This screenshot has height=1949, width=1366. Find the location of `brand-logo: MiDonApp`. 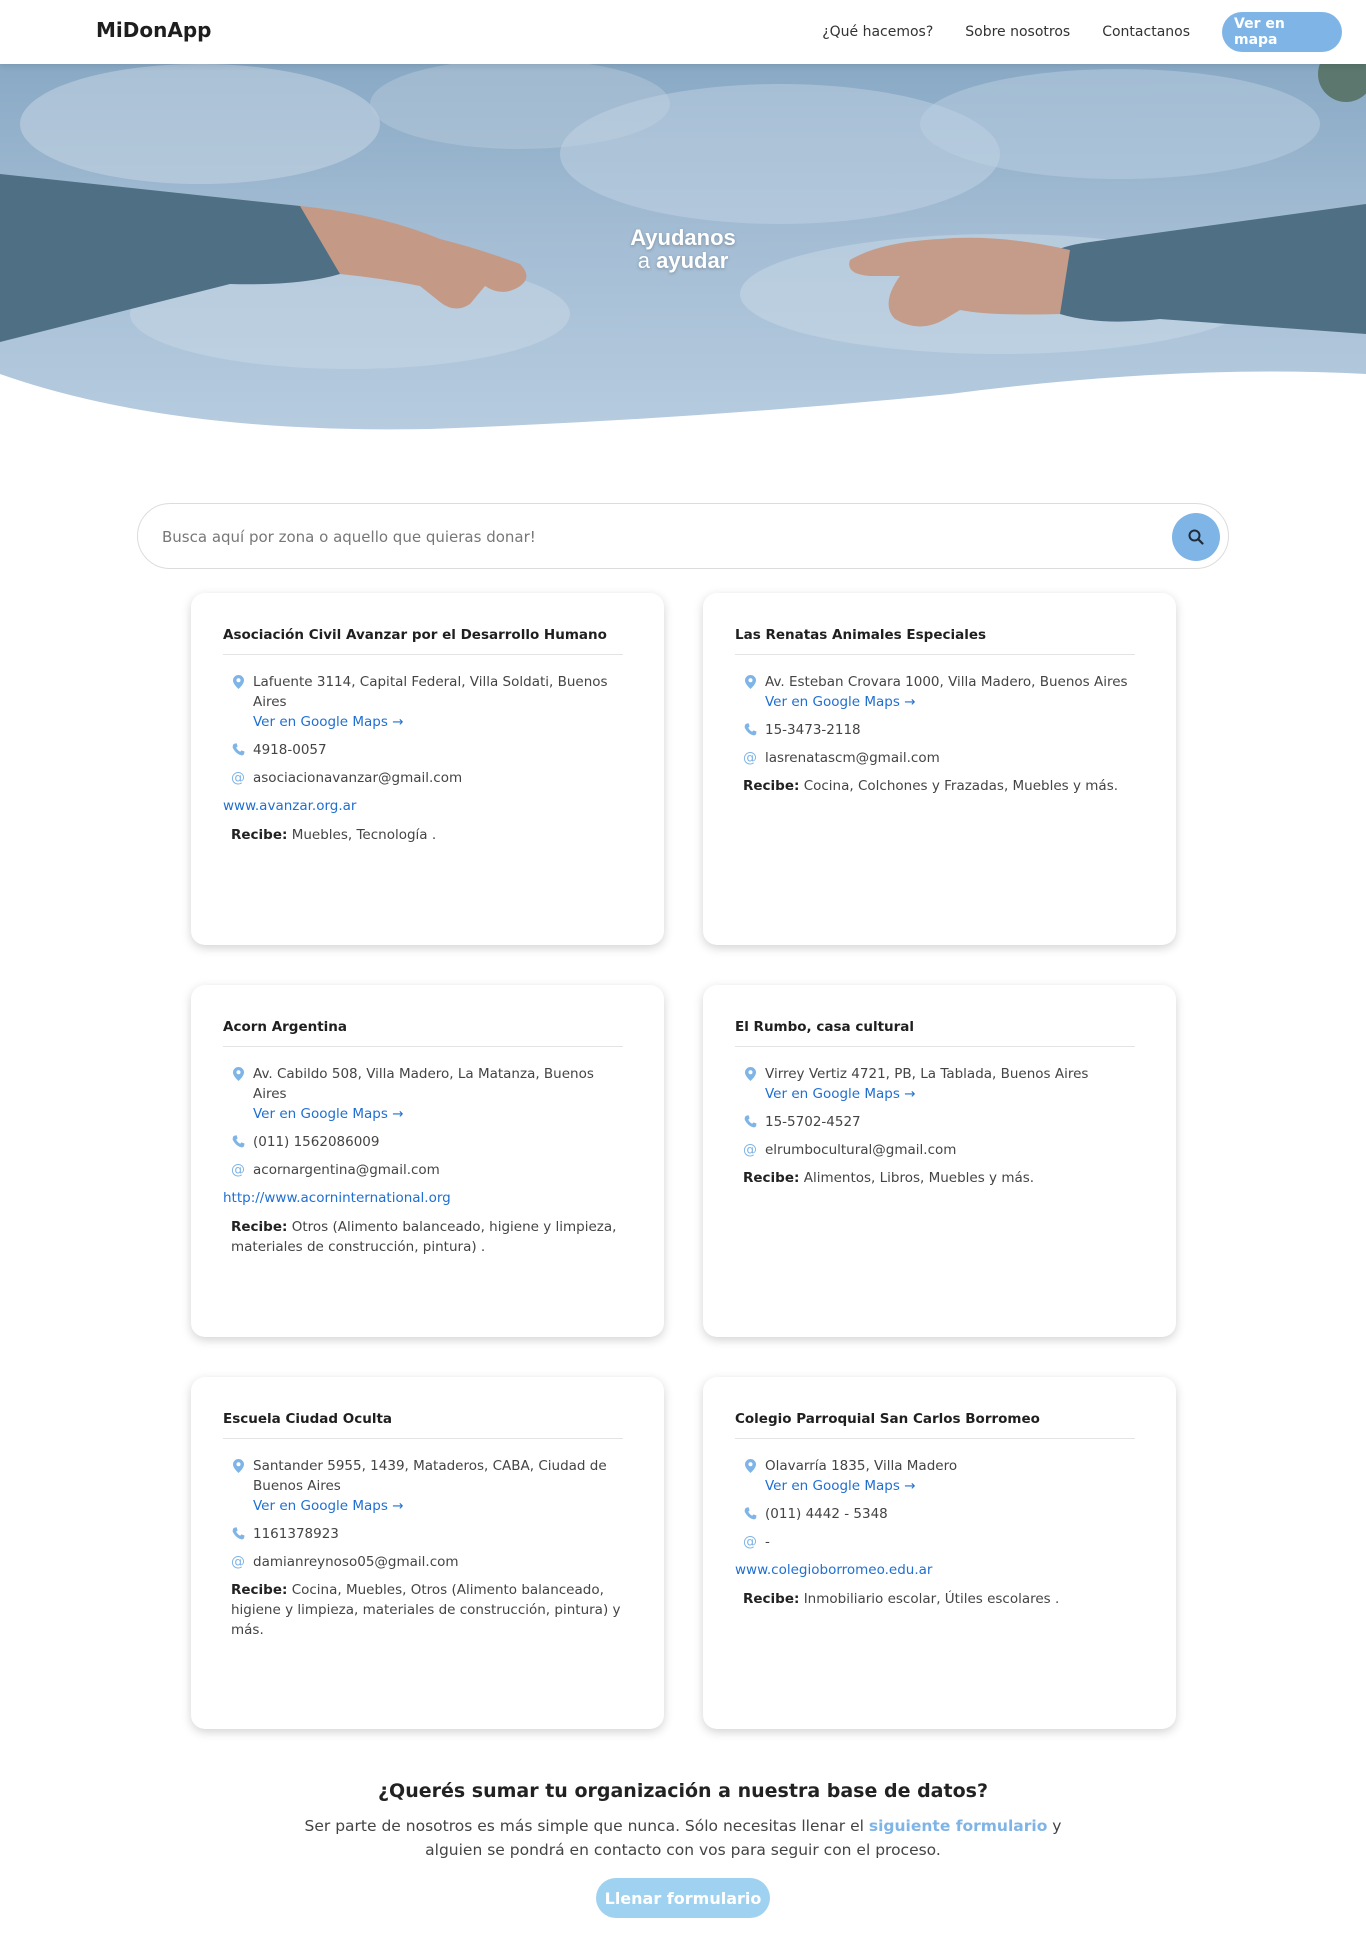

brand-logo: MiDonApp is located at coordinates (153, 30).